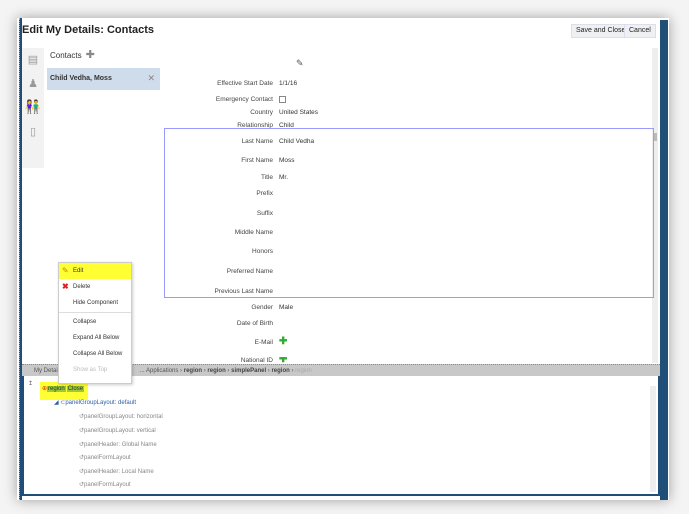  I want to click on menu-label: Show as Top, so click(90, 370).